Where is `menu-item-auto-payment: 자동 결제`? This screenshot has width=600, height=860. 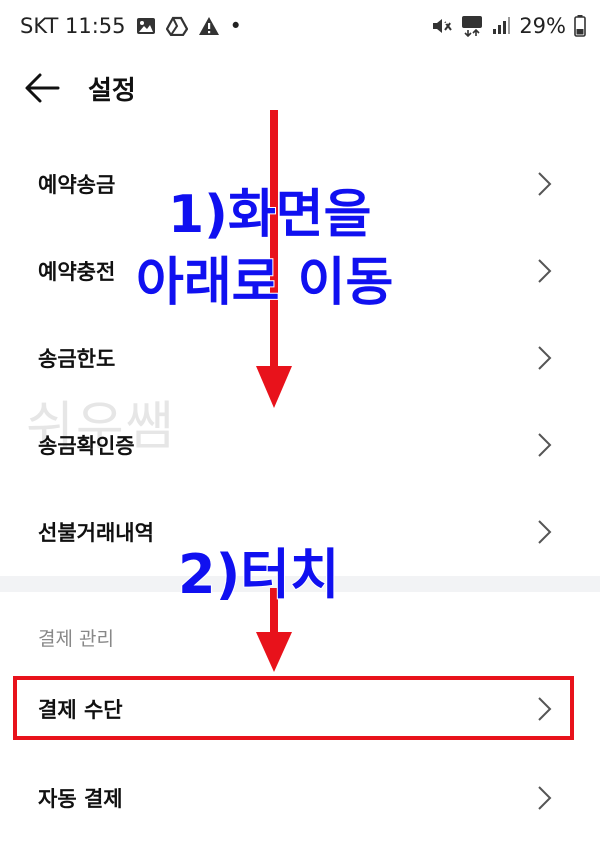
menu-item-auto-payment: 자동 결제 is located at coordinates (300, 797).